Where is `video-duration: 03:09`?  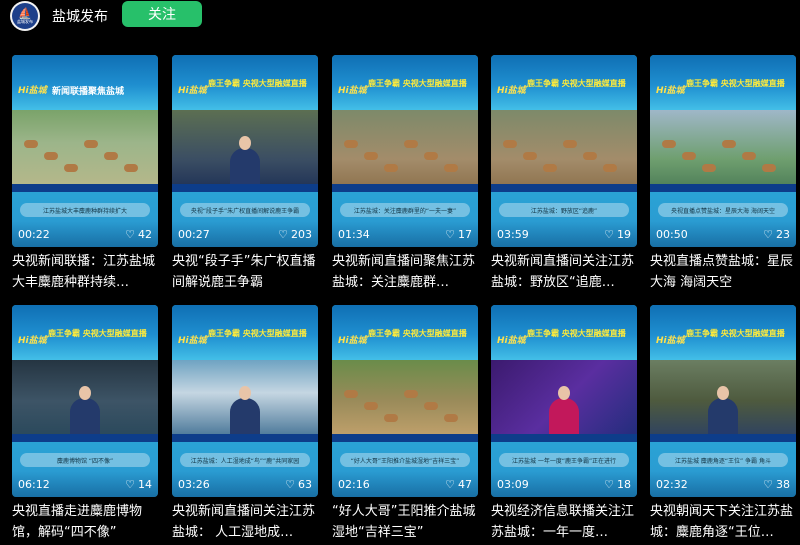 video-duration: 03:09 is located at coordinates (513, 484).